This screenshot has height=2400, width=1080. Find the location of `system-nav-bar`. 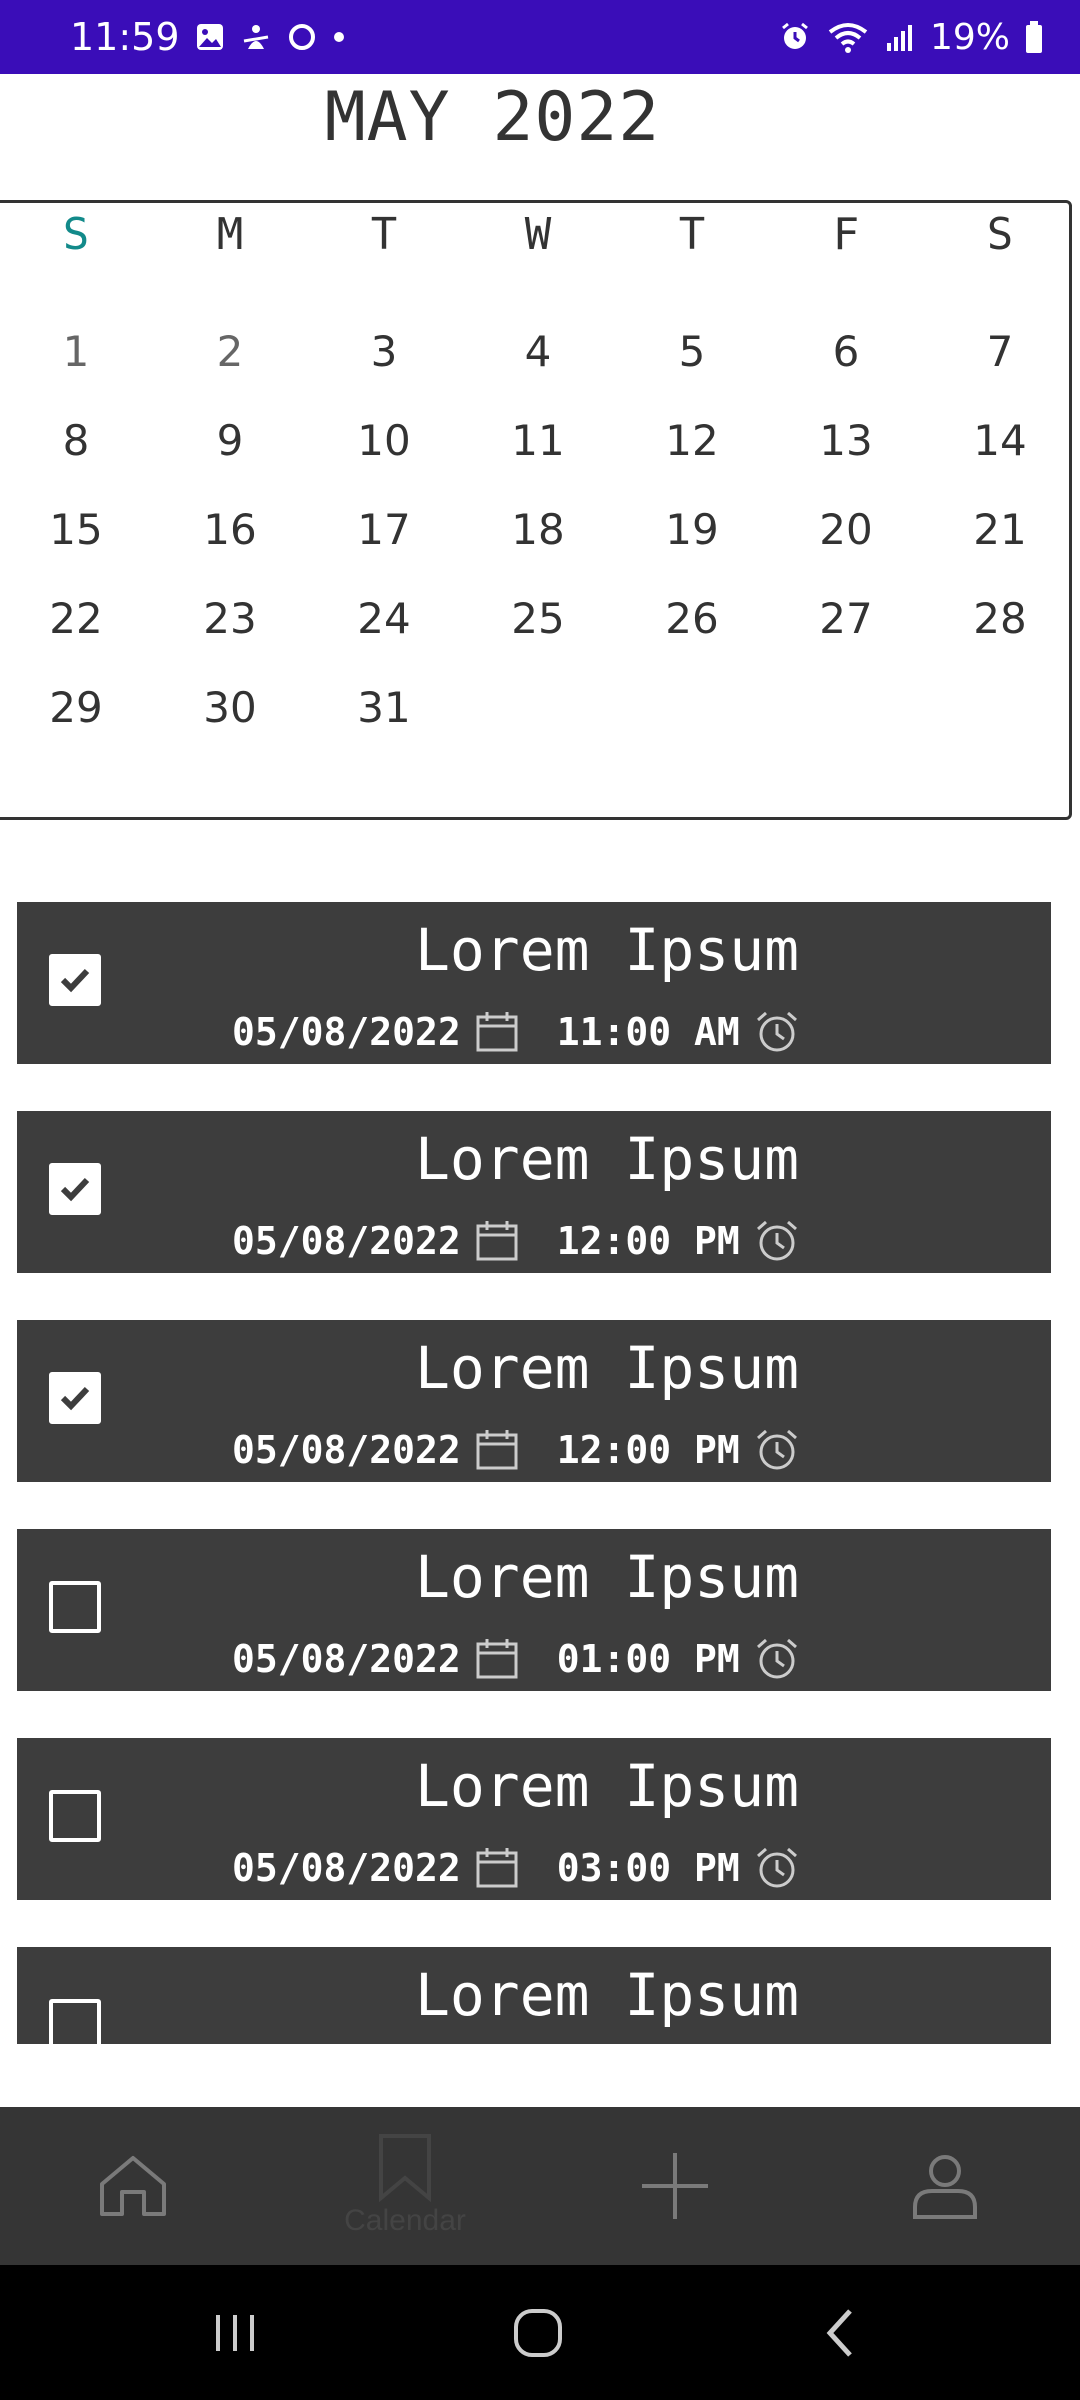

system-nav-bar is located at coordinates (540, 2332).